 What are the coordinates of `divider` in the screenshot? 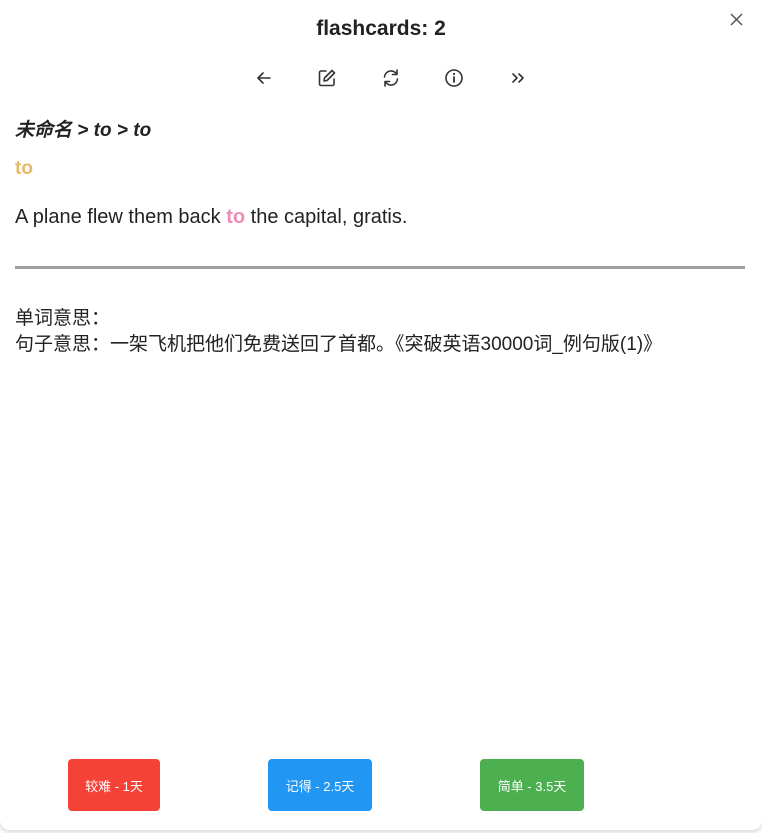 It's located at (380, 267).